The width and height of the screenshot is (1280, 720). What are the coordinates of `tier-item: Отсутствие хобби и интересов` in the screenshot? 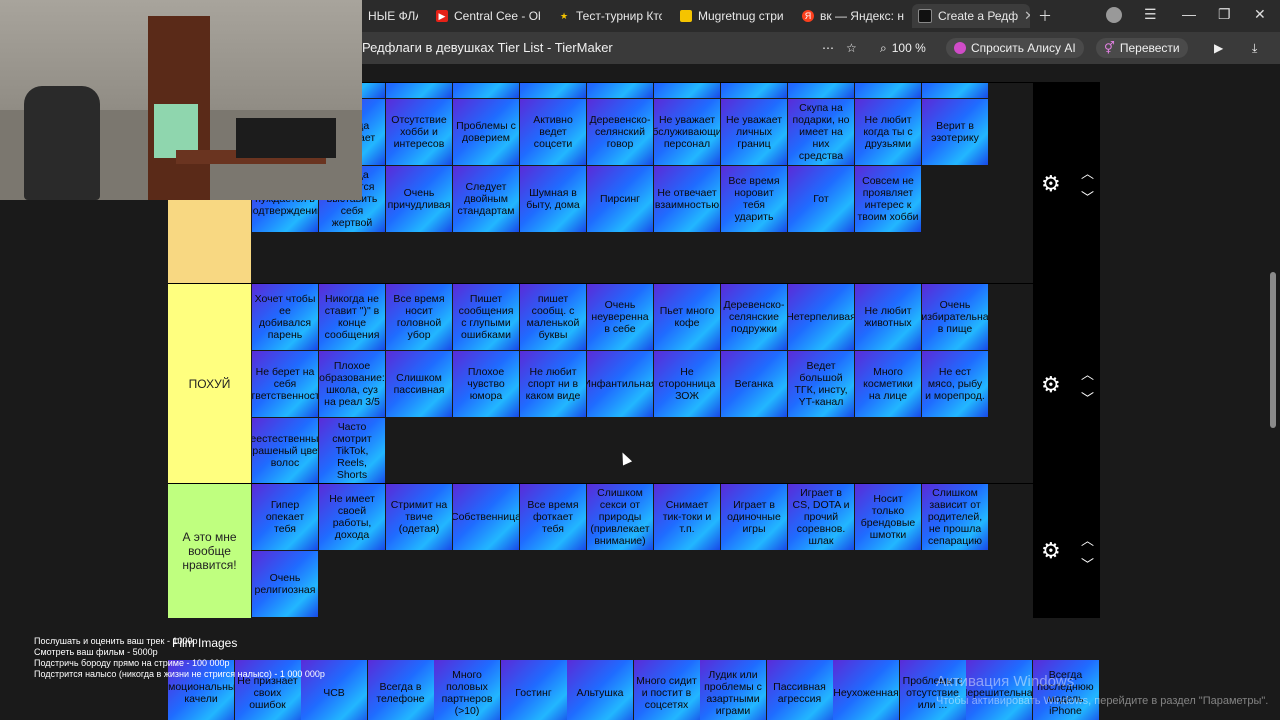 It's located at (419, 132).